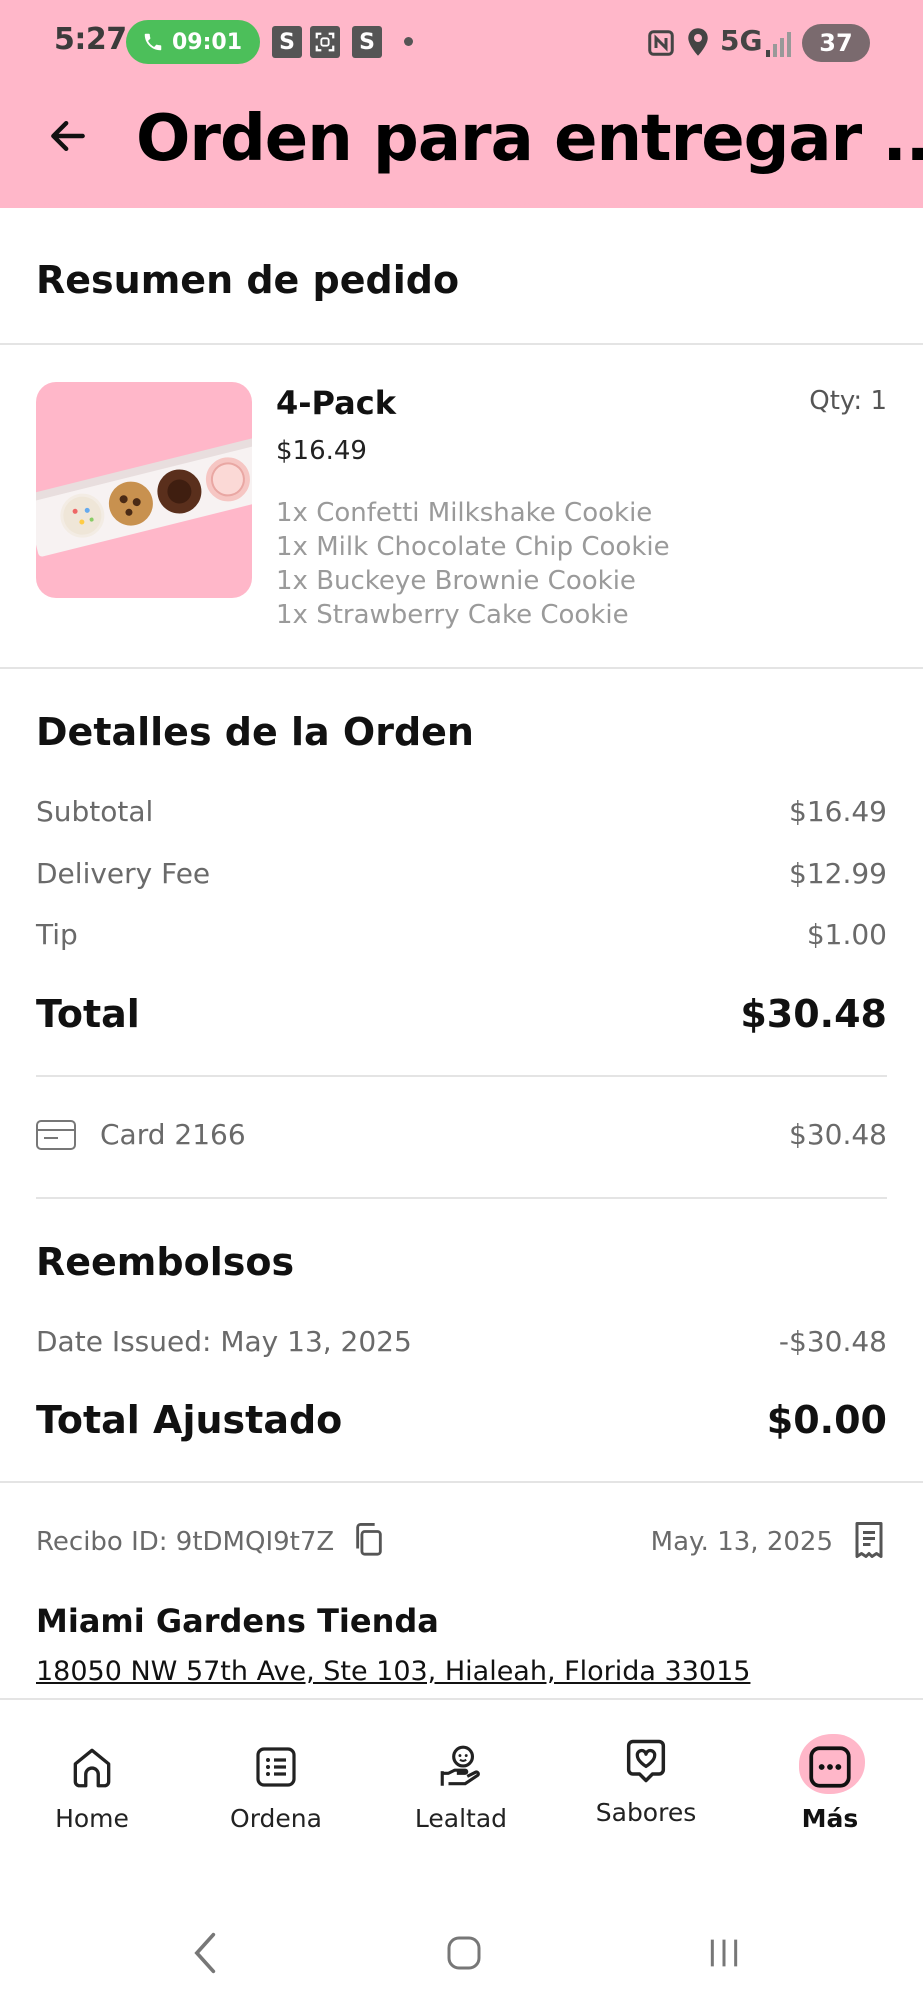 The width and height of the screenshot is (923, 2000). I want to click on nav-label: Ordena, so click(276, 1818).